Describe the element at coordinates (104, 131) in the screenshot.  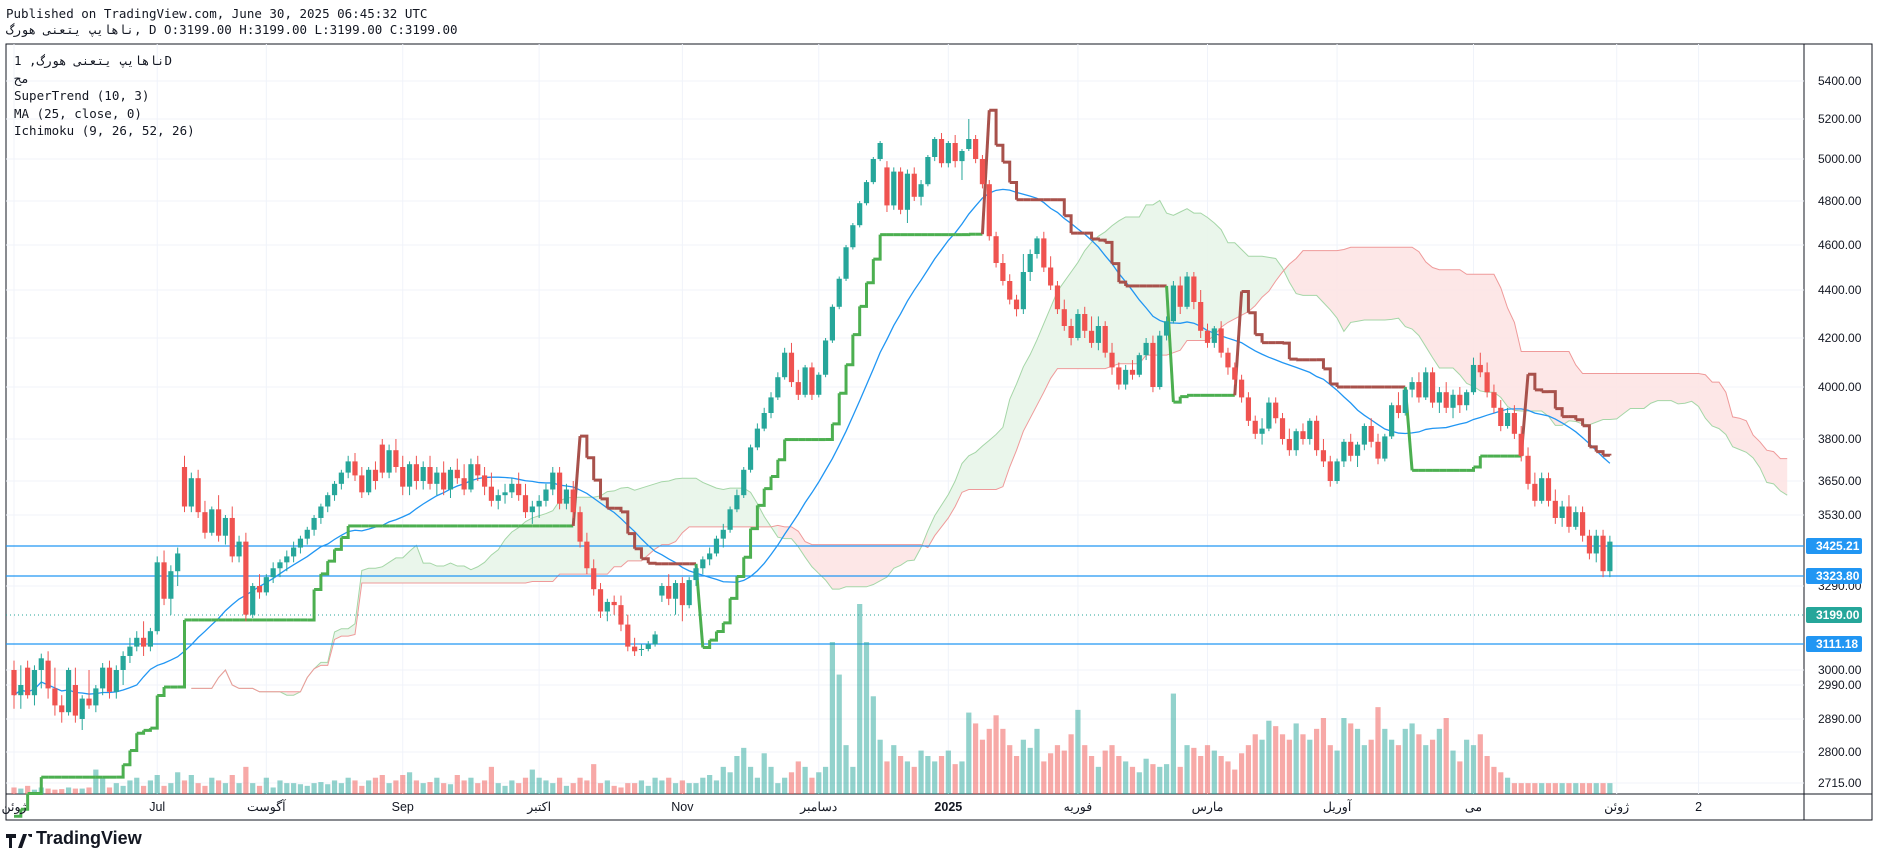
I see `legend-ichimoku: Ichimoku (9, 26, 52, 26)` at that location.